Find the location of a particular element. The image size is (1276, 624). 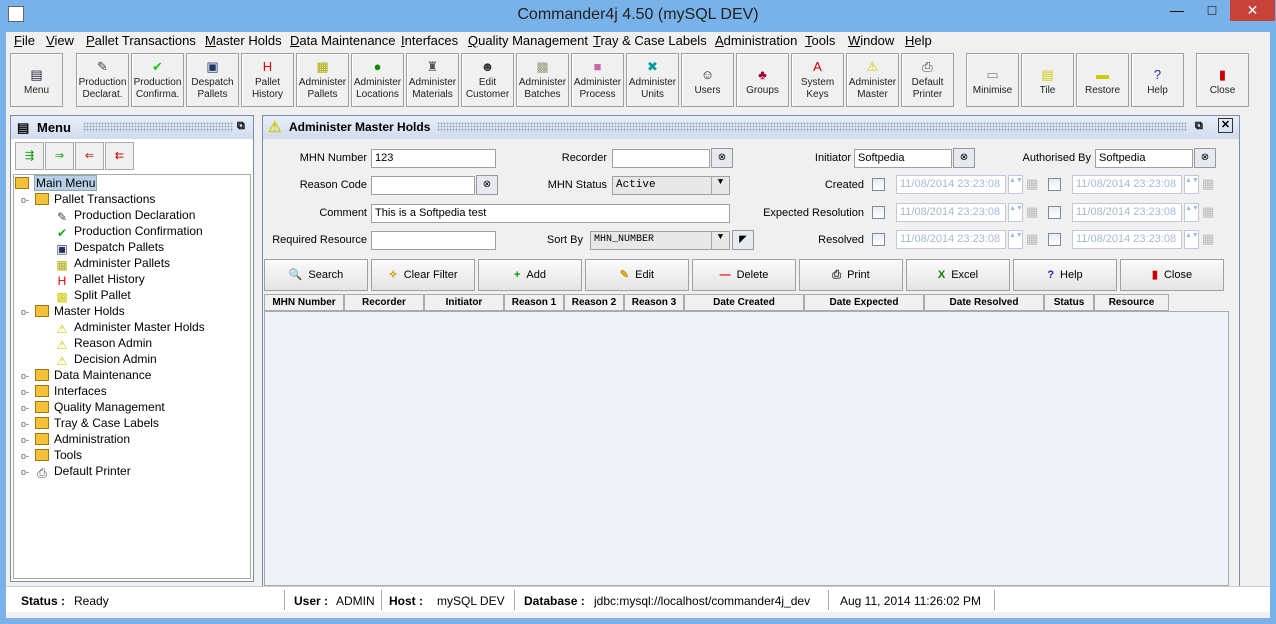

column-header-recorder: Recorder is located at coordinates (384, 302).